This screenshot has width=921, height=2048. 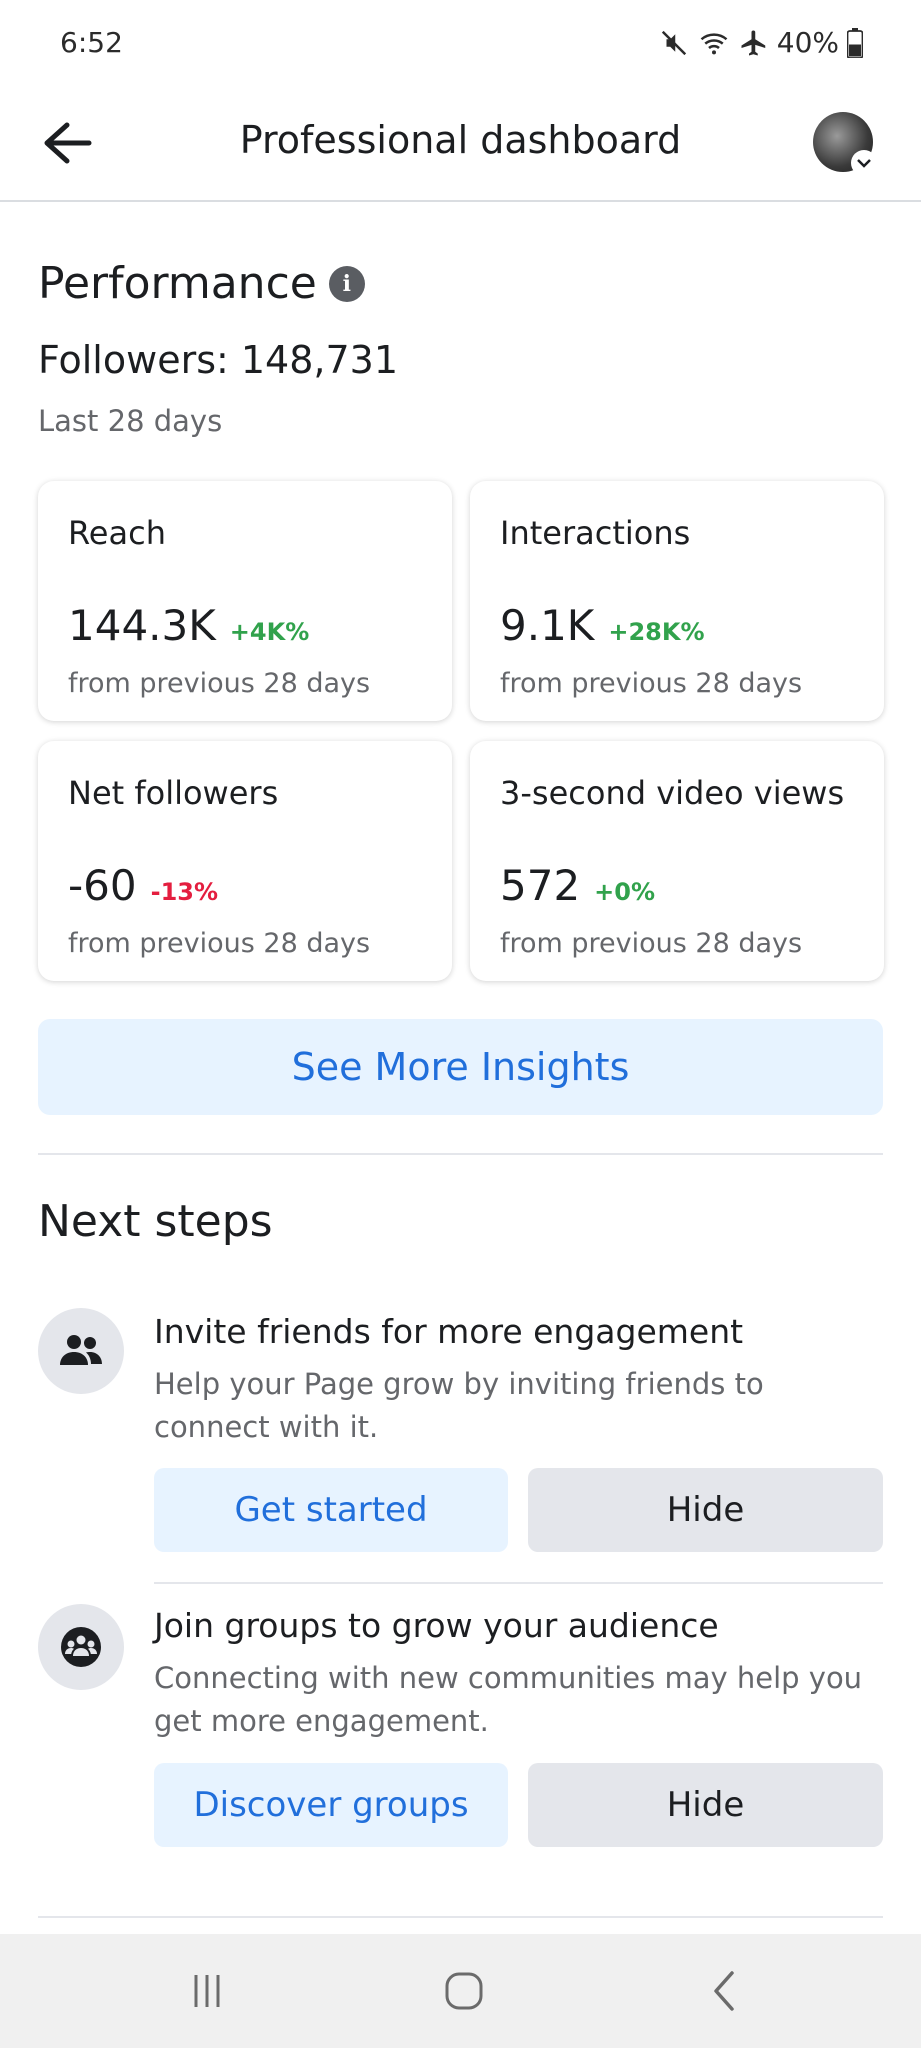 What do you see at coordinates (331, 1805) in the screenshot?
I see `discover-groups-button: Discover groups` at bounding box center [331, 1805].